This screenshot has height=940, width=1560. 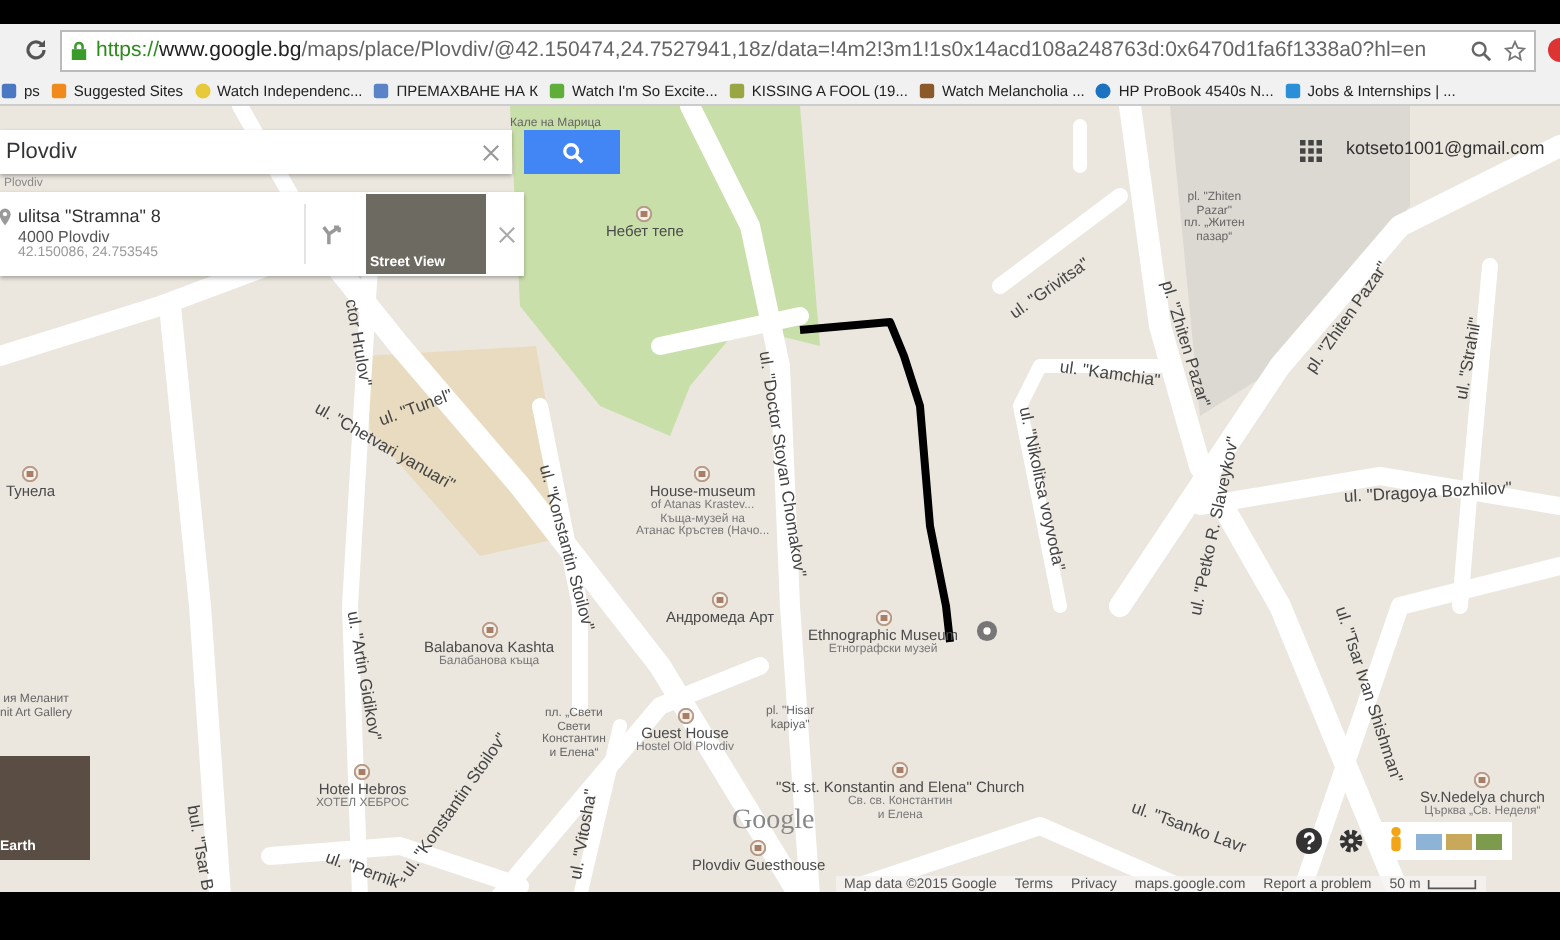 What do you see at coordinates (1309, 841) in the screenshot?
I see `help-icon` at bounding box center [1309, 841].